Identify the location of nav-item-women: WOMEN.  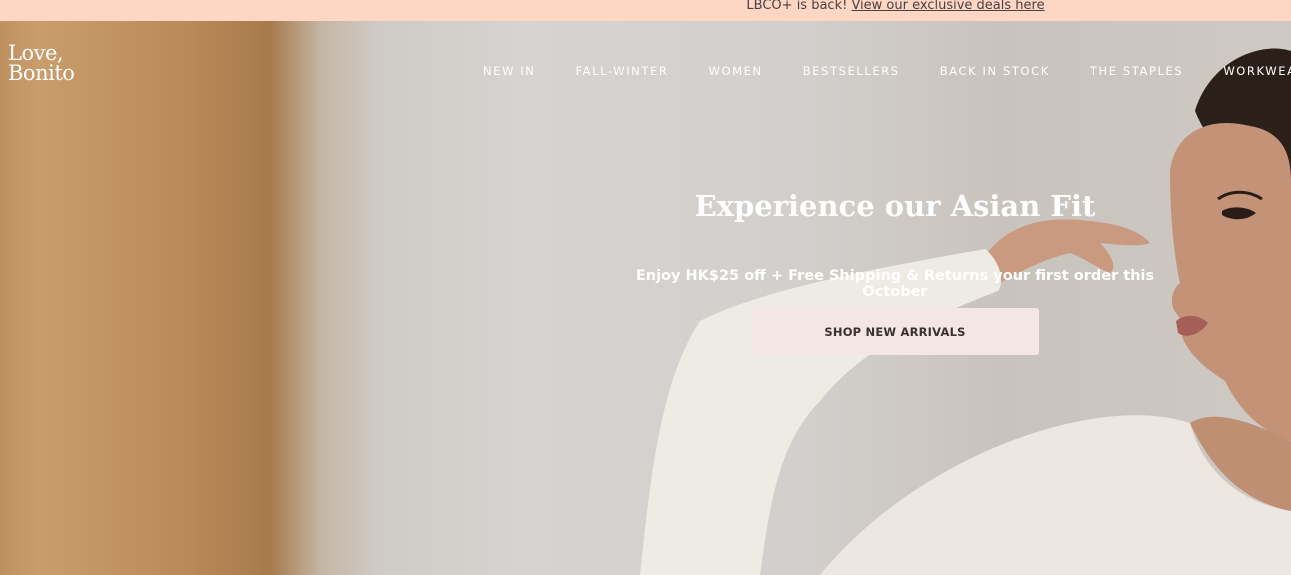
(735, 71).